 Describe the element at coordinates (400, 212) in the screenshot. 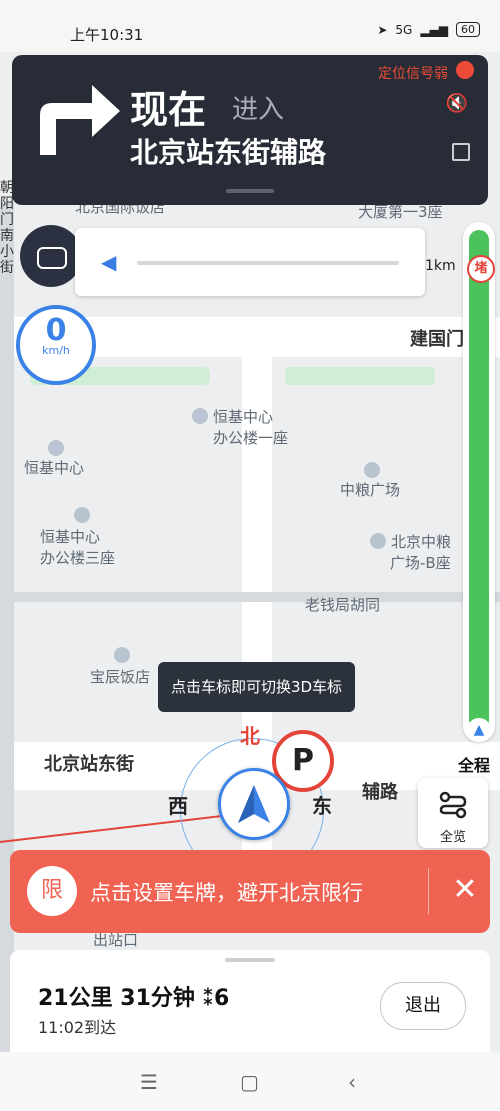

I see `poi-dasha: 大厦第一3座` at that location.